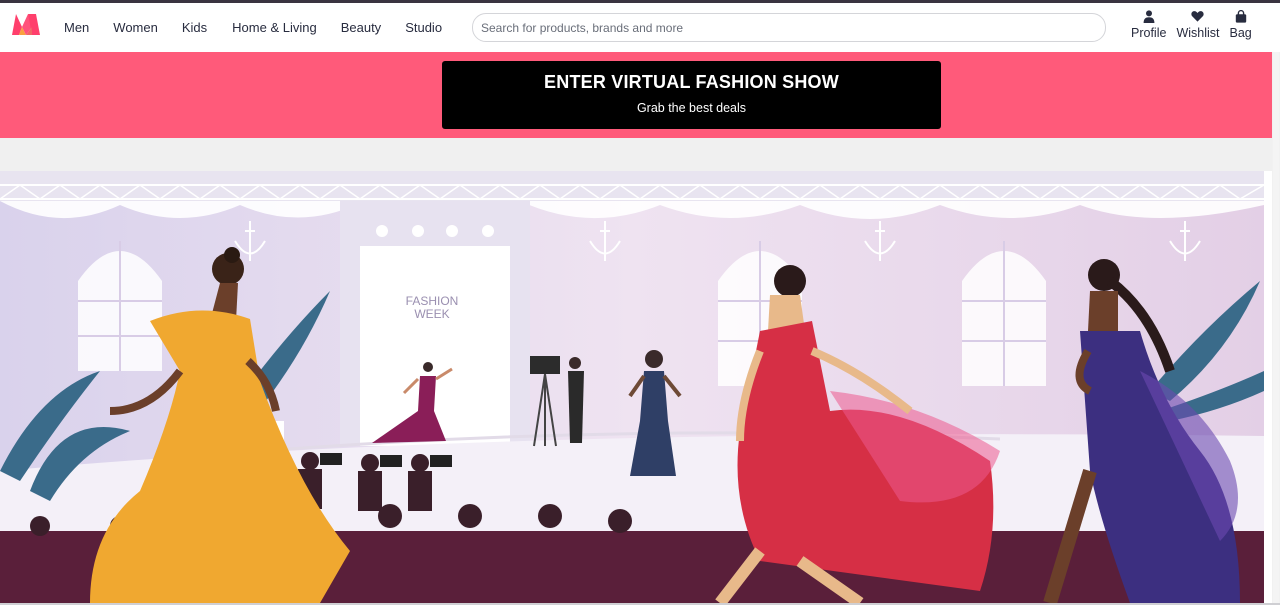 This screenshot has height=605, width=1280. What do you see at coordinates (423, 27) in the screenshot?
I see `nav-item-studio: Studio` at bounding box center [423, 27].